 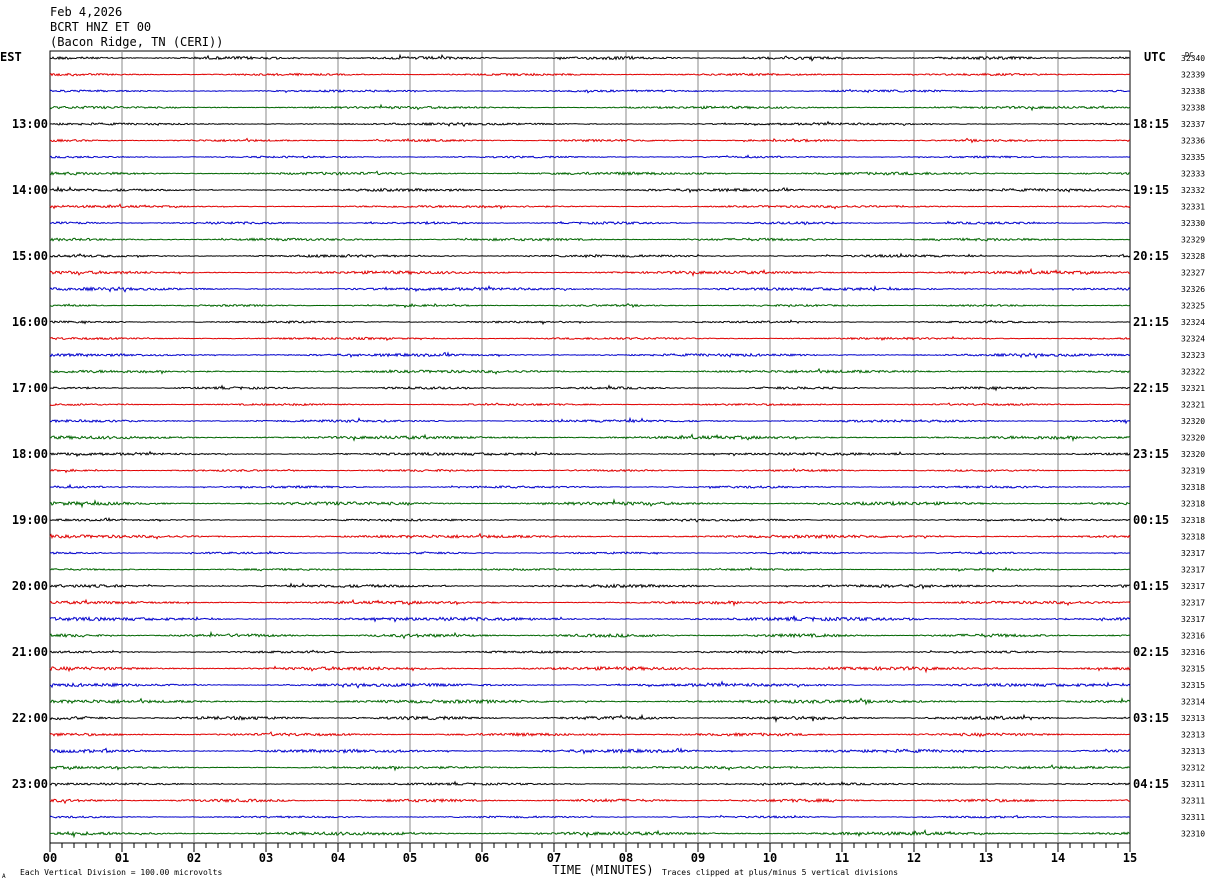 I want to click on x-tick-label: 05, so click(x=410, y=858).